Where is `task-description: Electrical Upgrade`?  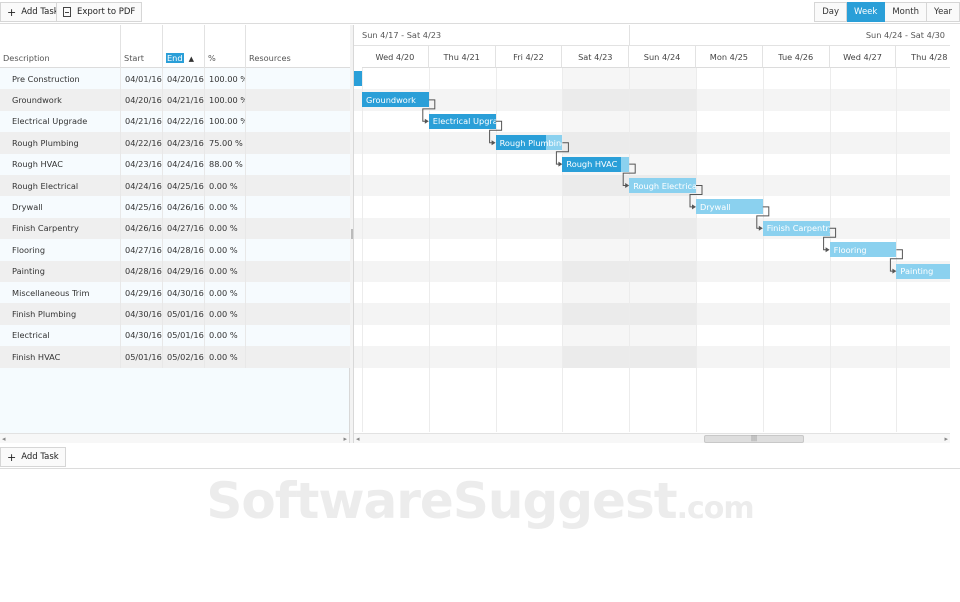
task-description: Electrical Upgrade is located at coordinates (60, 121).